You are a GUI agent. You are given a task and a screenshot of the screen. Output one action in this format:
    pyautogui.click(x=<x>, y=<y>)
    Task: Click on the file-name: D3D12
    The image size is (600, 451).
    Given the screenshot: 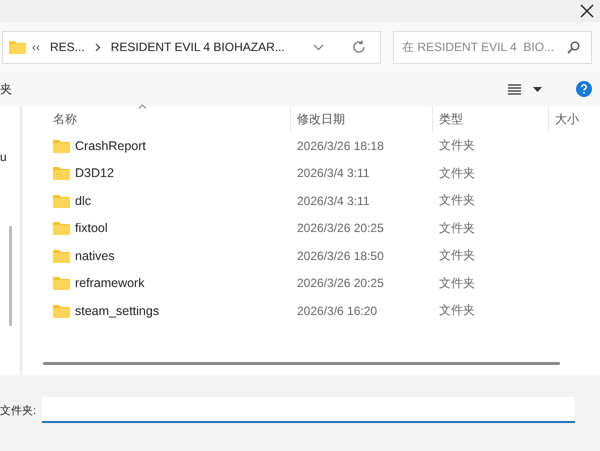 What is the action you would take?
    pyautogui.click(x=94, y=173)
    